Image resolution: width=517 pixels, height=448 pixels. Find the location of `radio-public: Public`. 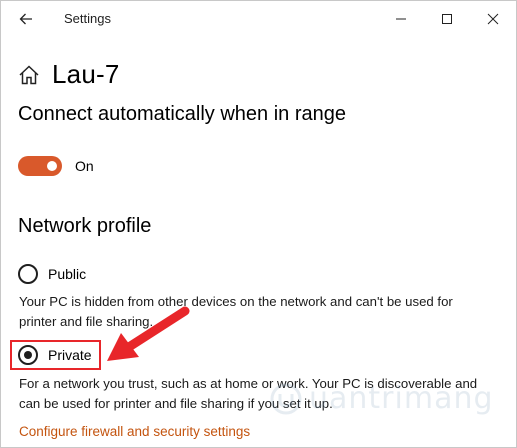

radio-public: Public is located at coordinates (52, 274).